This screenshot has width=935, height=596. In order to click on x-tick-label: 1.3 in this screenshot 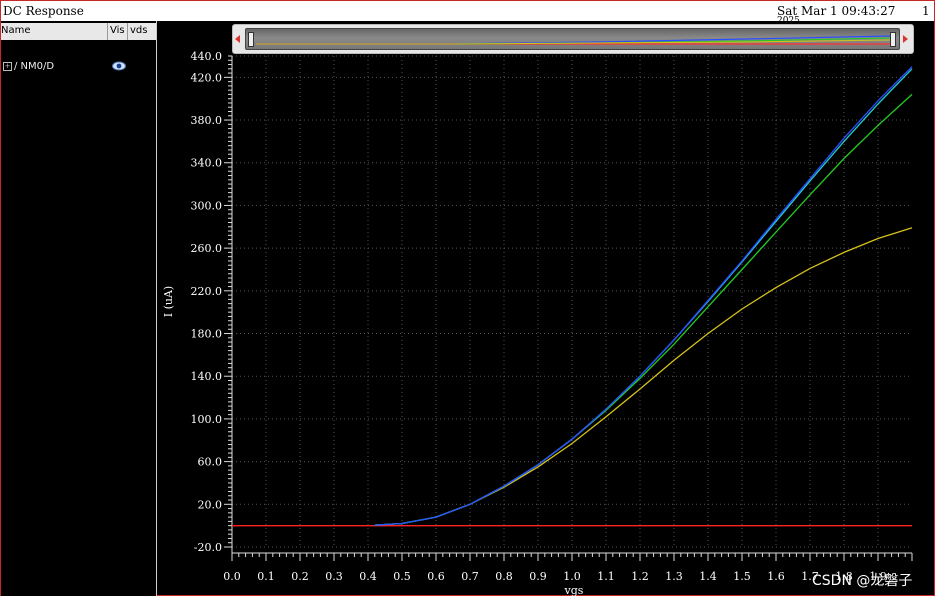, I will do `click(674, 576)`.